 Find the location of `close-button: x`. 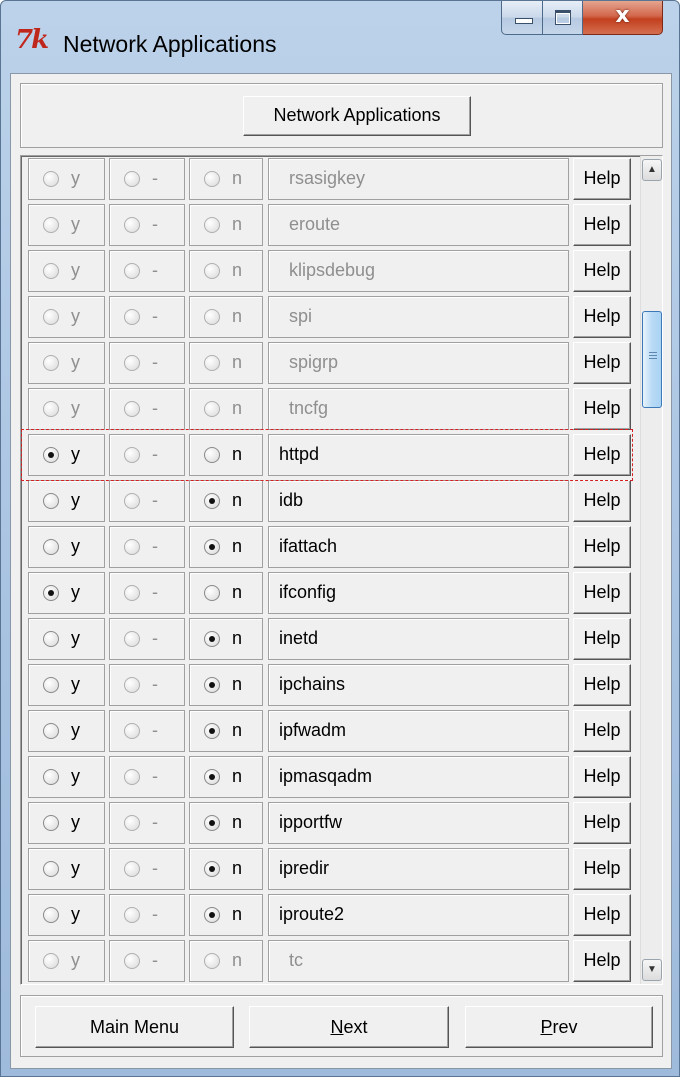

close-button: x is located at coordinates (623, 18).